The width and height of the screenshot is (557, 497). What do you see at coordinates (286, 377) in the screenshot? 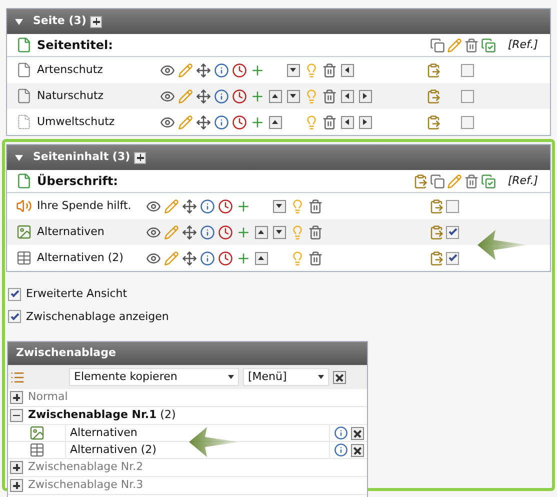
I see `menu-select: [Menü]` at bounding box center [286, 377].